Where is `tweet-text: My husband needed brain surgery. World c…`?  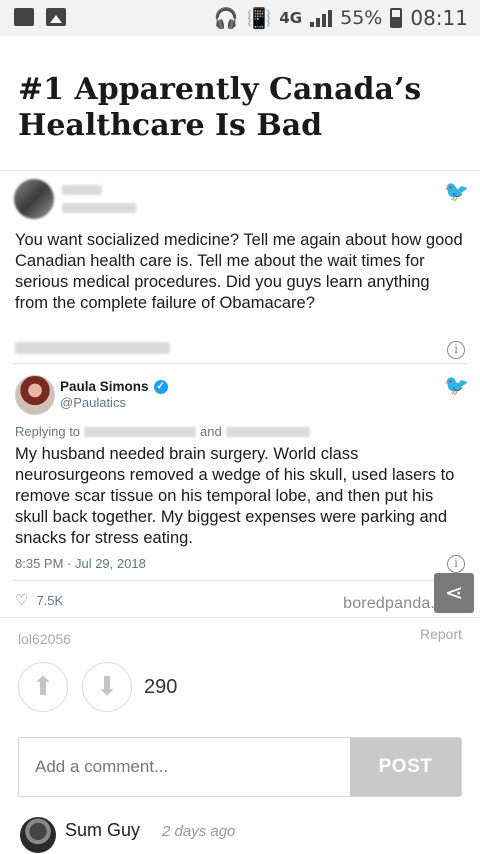 tweet-text: My husband needed brain surgery. World c… is located at coordinates (235, 496).